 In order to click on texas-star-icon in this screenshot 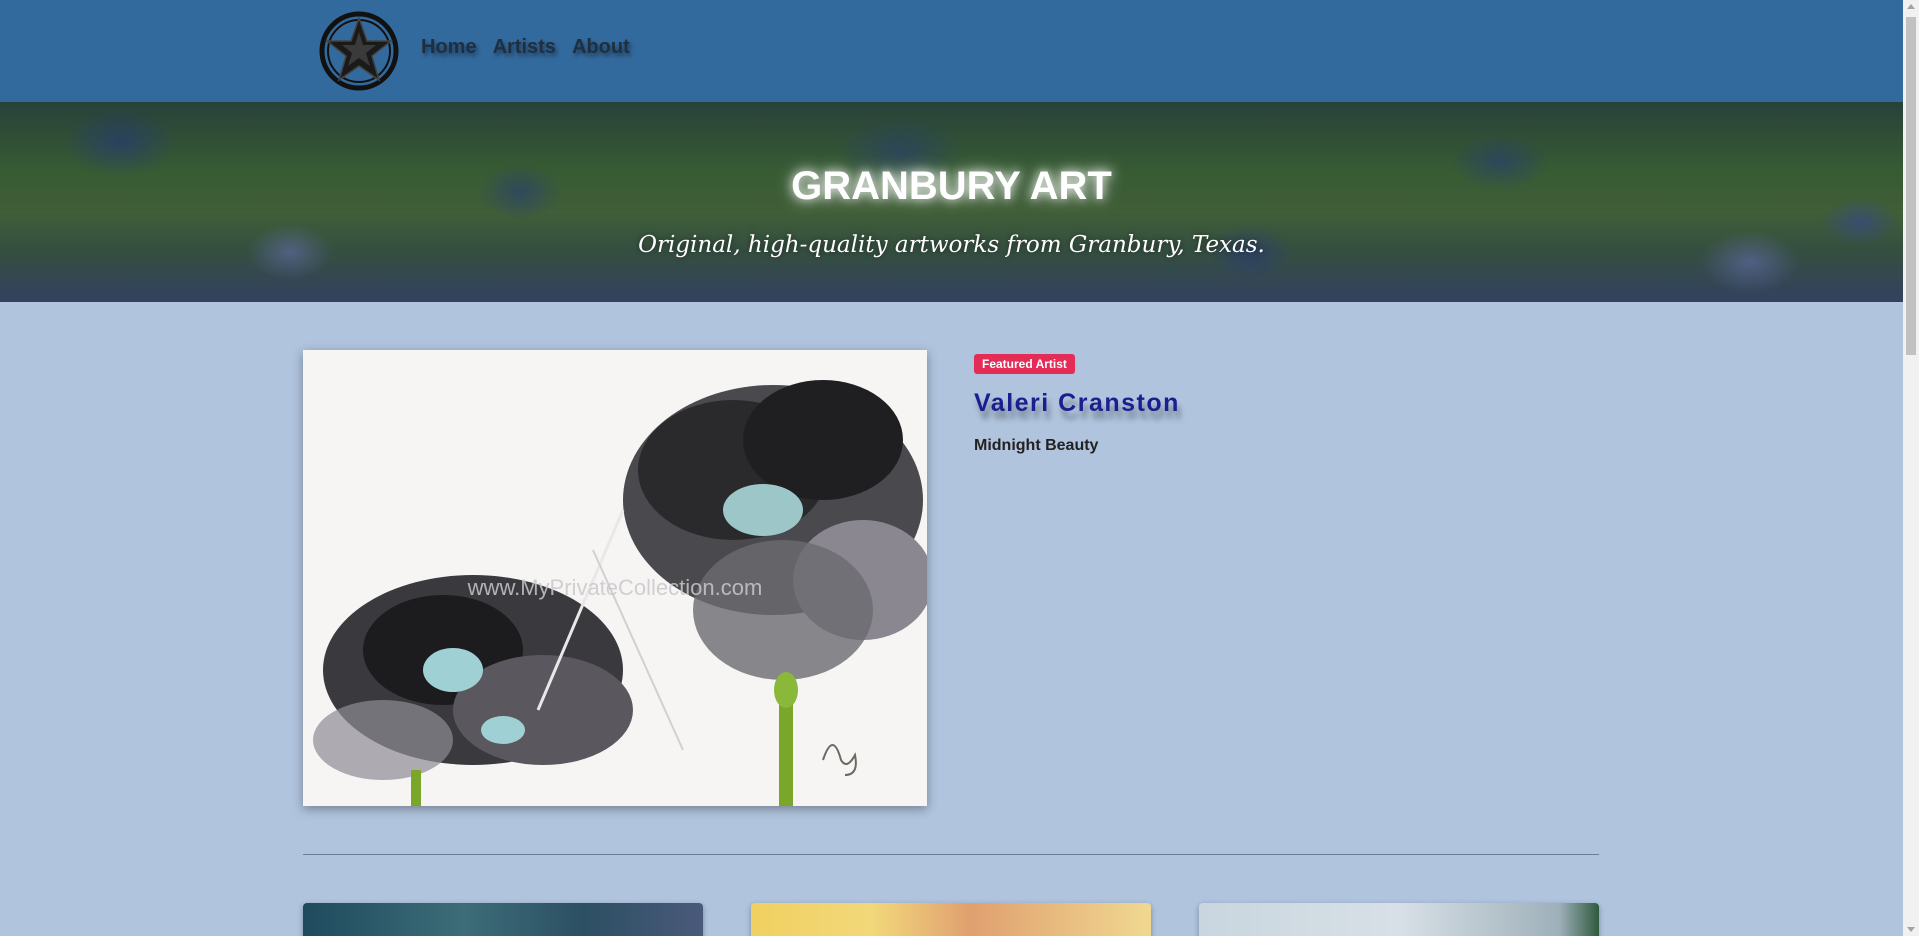, I will do `click(359, 51)`.